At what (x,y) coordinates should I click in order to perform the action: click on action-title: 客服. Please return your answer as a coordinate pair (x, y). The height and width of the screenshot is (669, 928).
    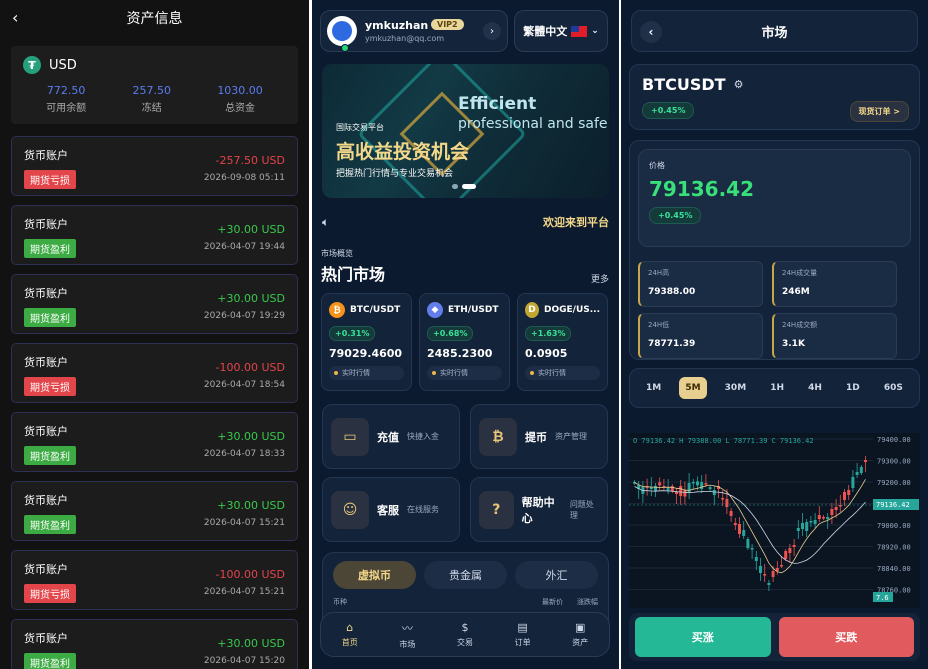
    Looking at the image, I should click on (388, 510).